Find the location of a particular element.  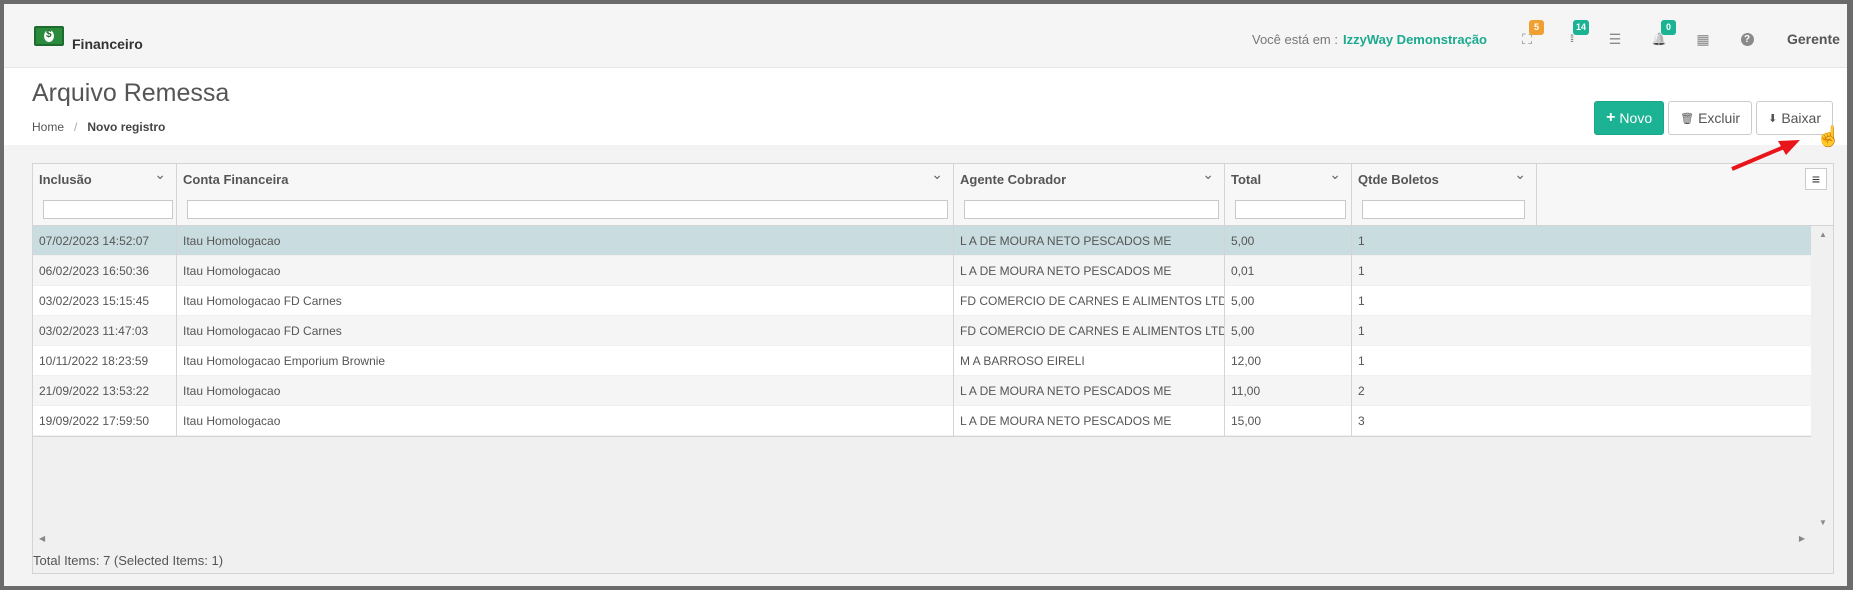

sitemap-icon: ⛶ 5 is located at coordinates (1527, 36).